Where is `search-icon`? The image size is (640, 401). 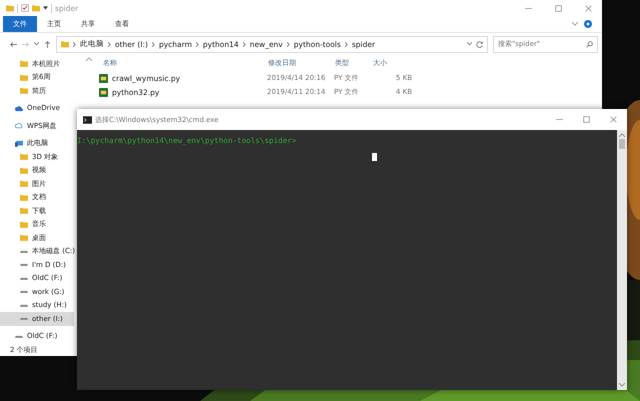 search-icon is located at coordinates (589, 44).